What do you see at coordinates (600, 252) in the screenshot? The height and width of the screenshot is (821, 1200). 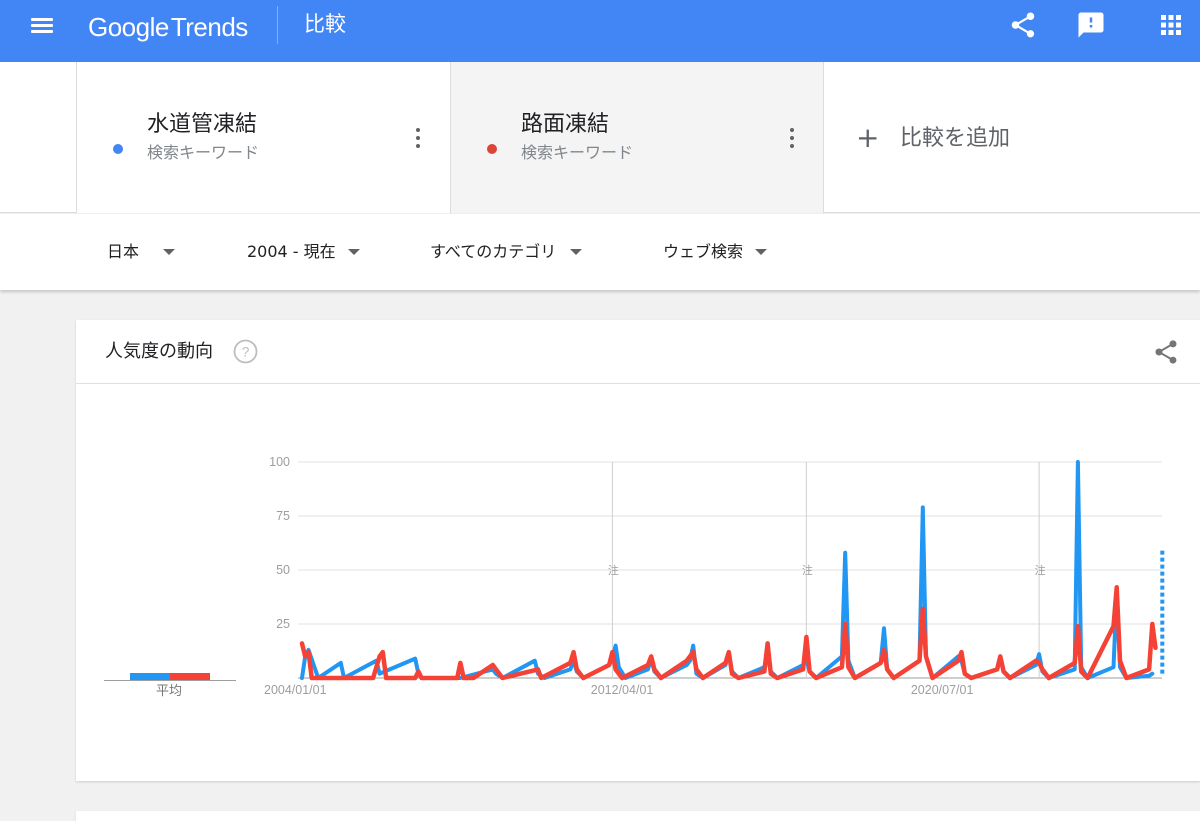 I see `filter-bar: 日本 2004 - 現在 すべてのカテゴリ ウェブ検索` at bounding box center [600, 252].